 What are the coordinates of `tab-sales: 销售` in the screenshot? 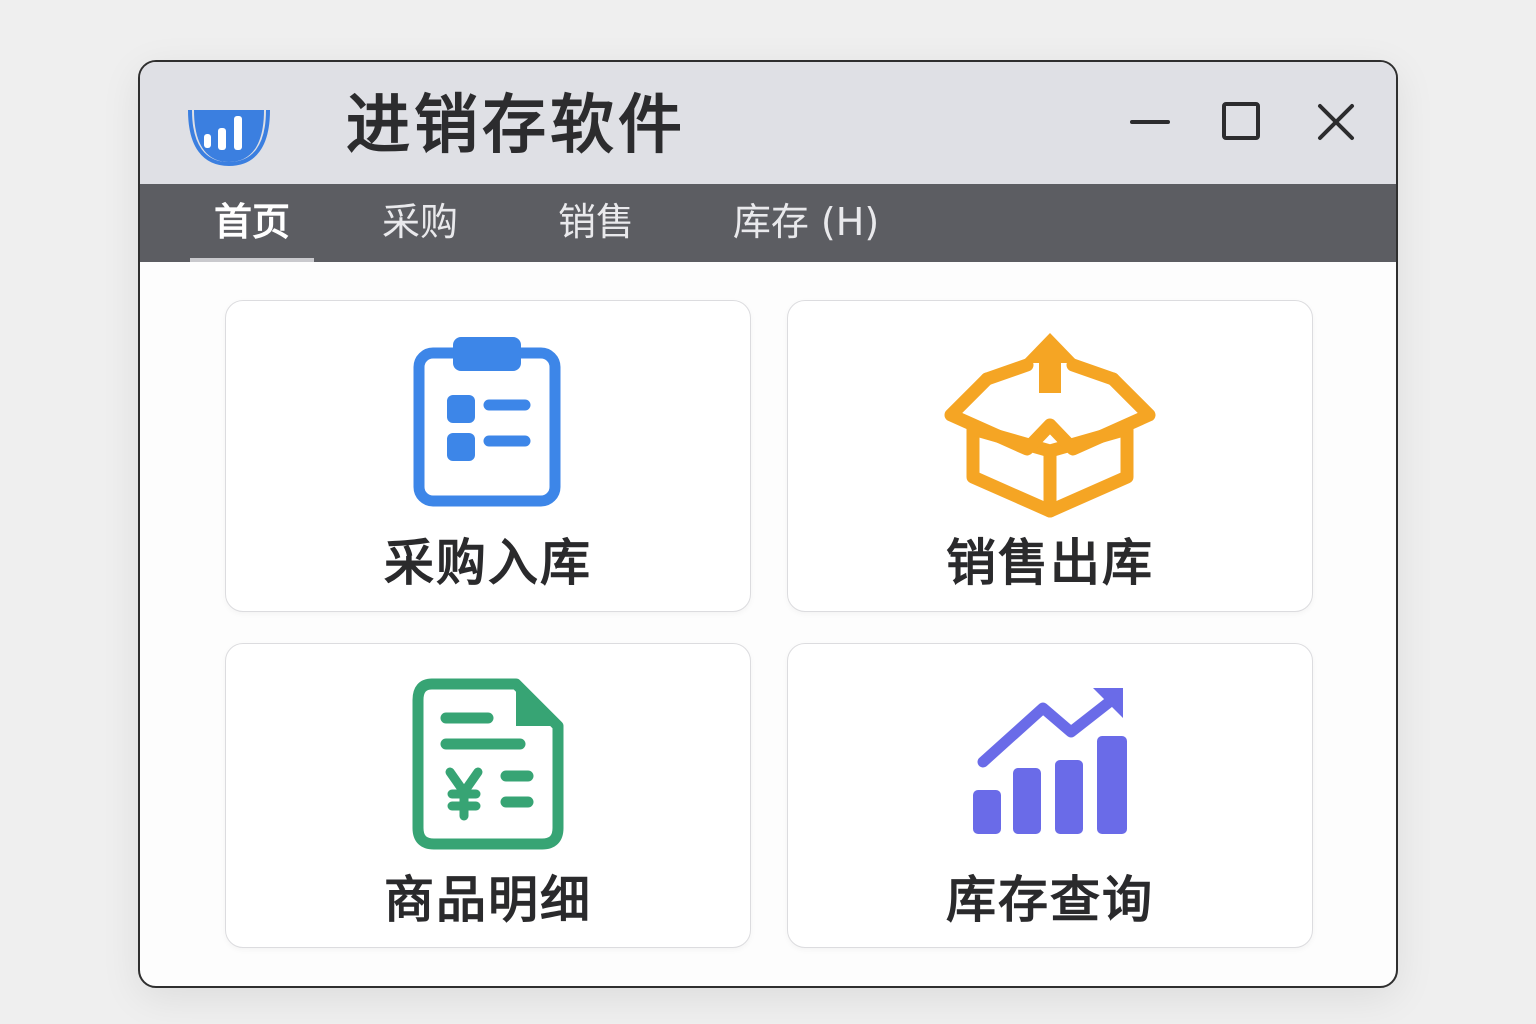 It's located at (596, 223).